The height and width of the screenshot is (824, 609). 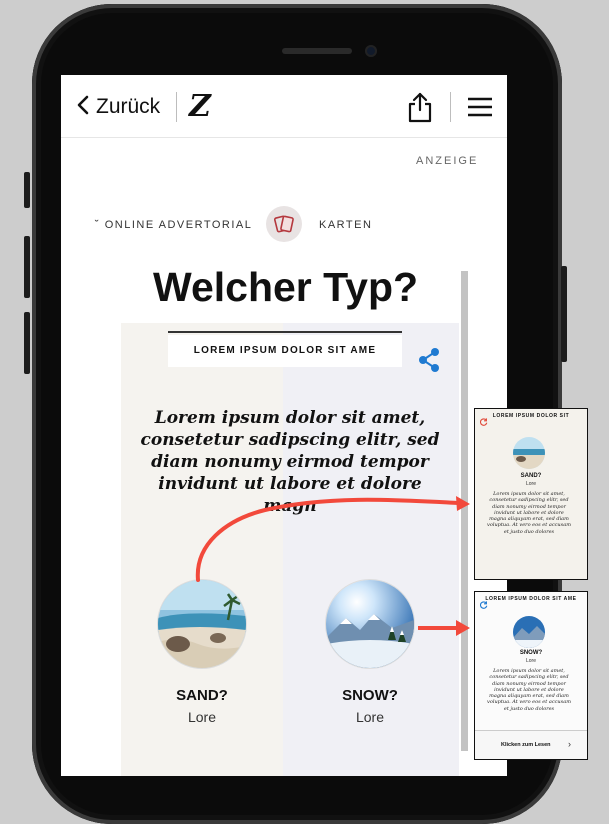 I want to click on volume-down-button, so click(x=27, y=343).